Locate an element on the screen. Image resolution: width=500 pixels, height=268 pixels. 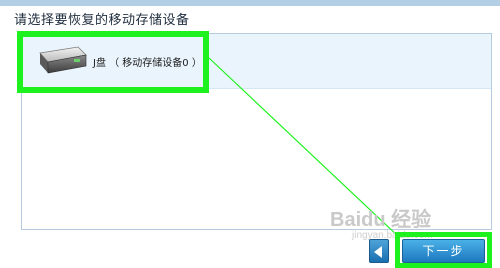
highlight-box-next is located at coordinates (443, 250).